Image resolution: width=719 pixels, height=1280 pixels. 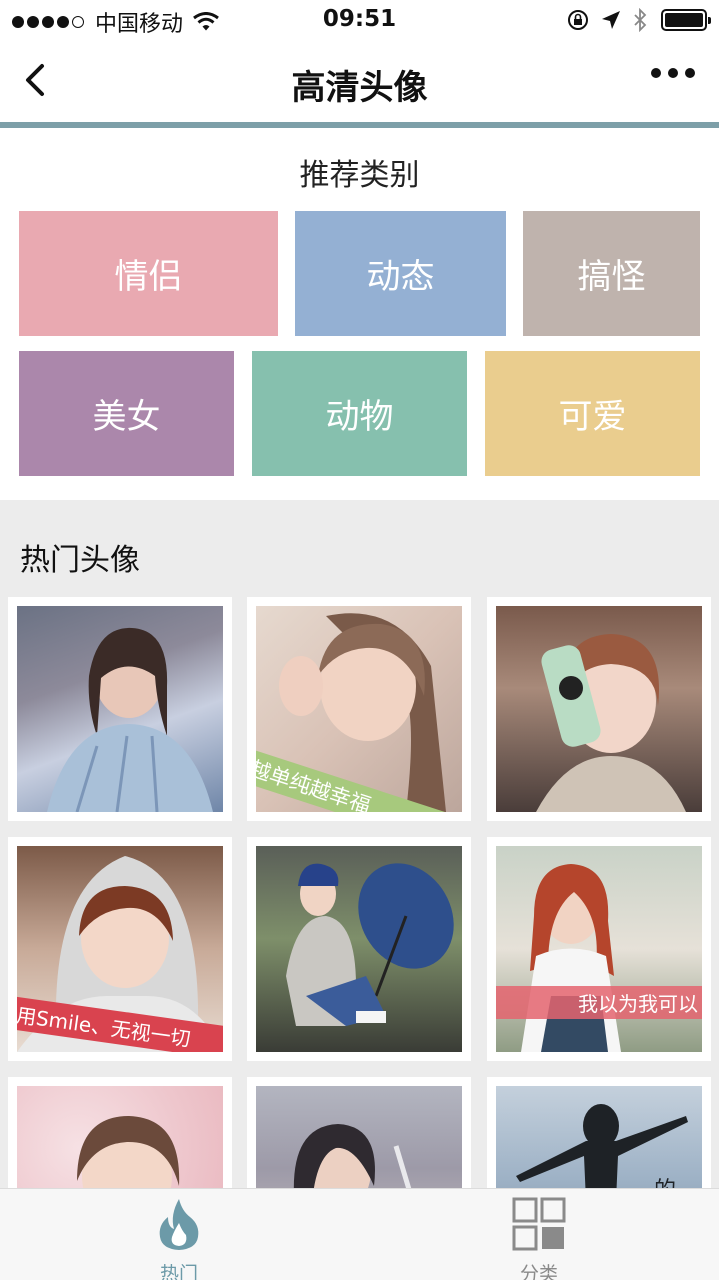 I want to click on rotation-lock-icon, so click(x=578, y=20).